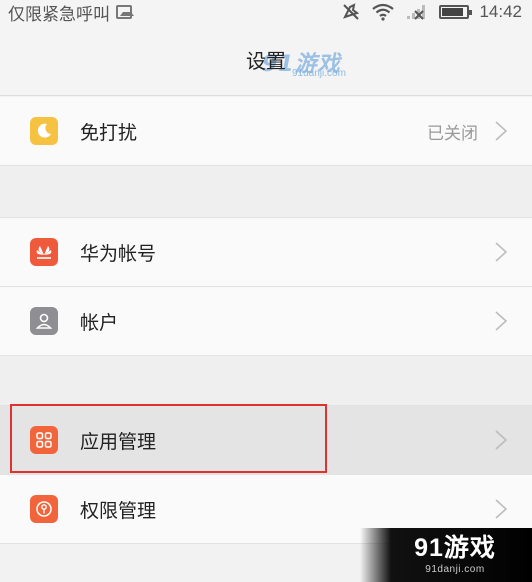 The width and height of the screenshot is (532, 582). Describe the element at coordinates (99, 323) in the screenshot. I see `settings-item-label: 帐户` at that location.